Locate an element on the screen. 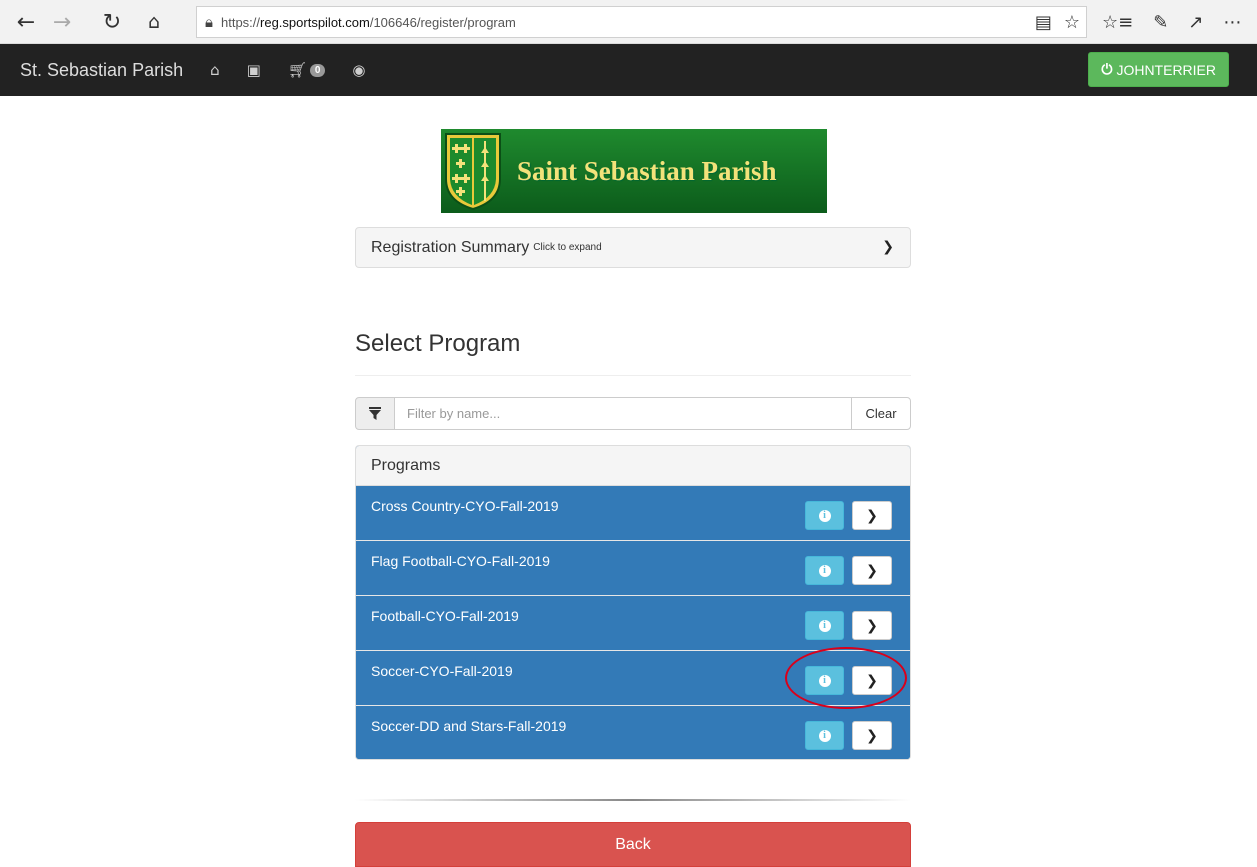 This screenshot has height=867, width=1257. share-icon: ↗ is located at coordinates (1195, 22).